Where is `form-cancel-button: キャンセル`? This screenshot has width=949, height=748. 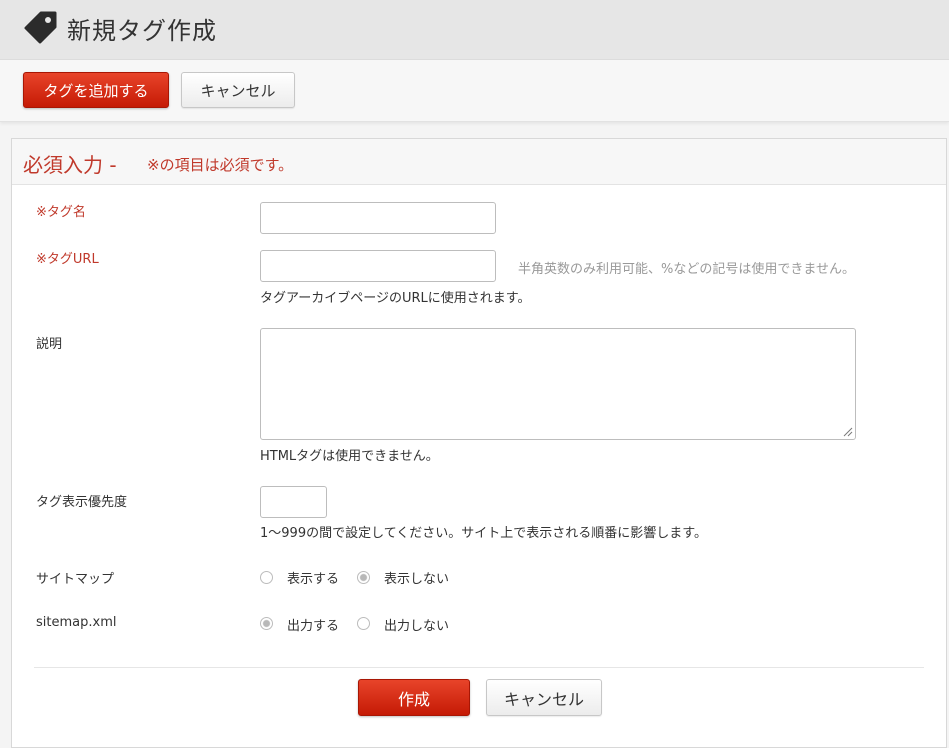 form-cancel-button: キャンセル is located at coordinates (544, 697).